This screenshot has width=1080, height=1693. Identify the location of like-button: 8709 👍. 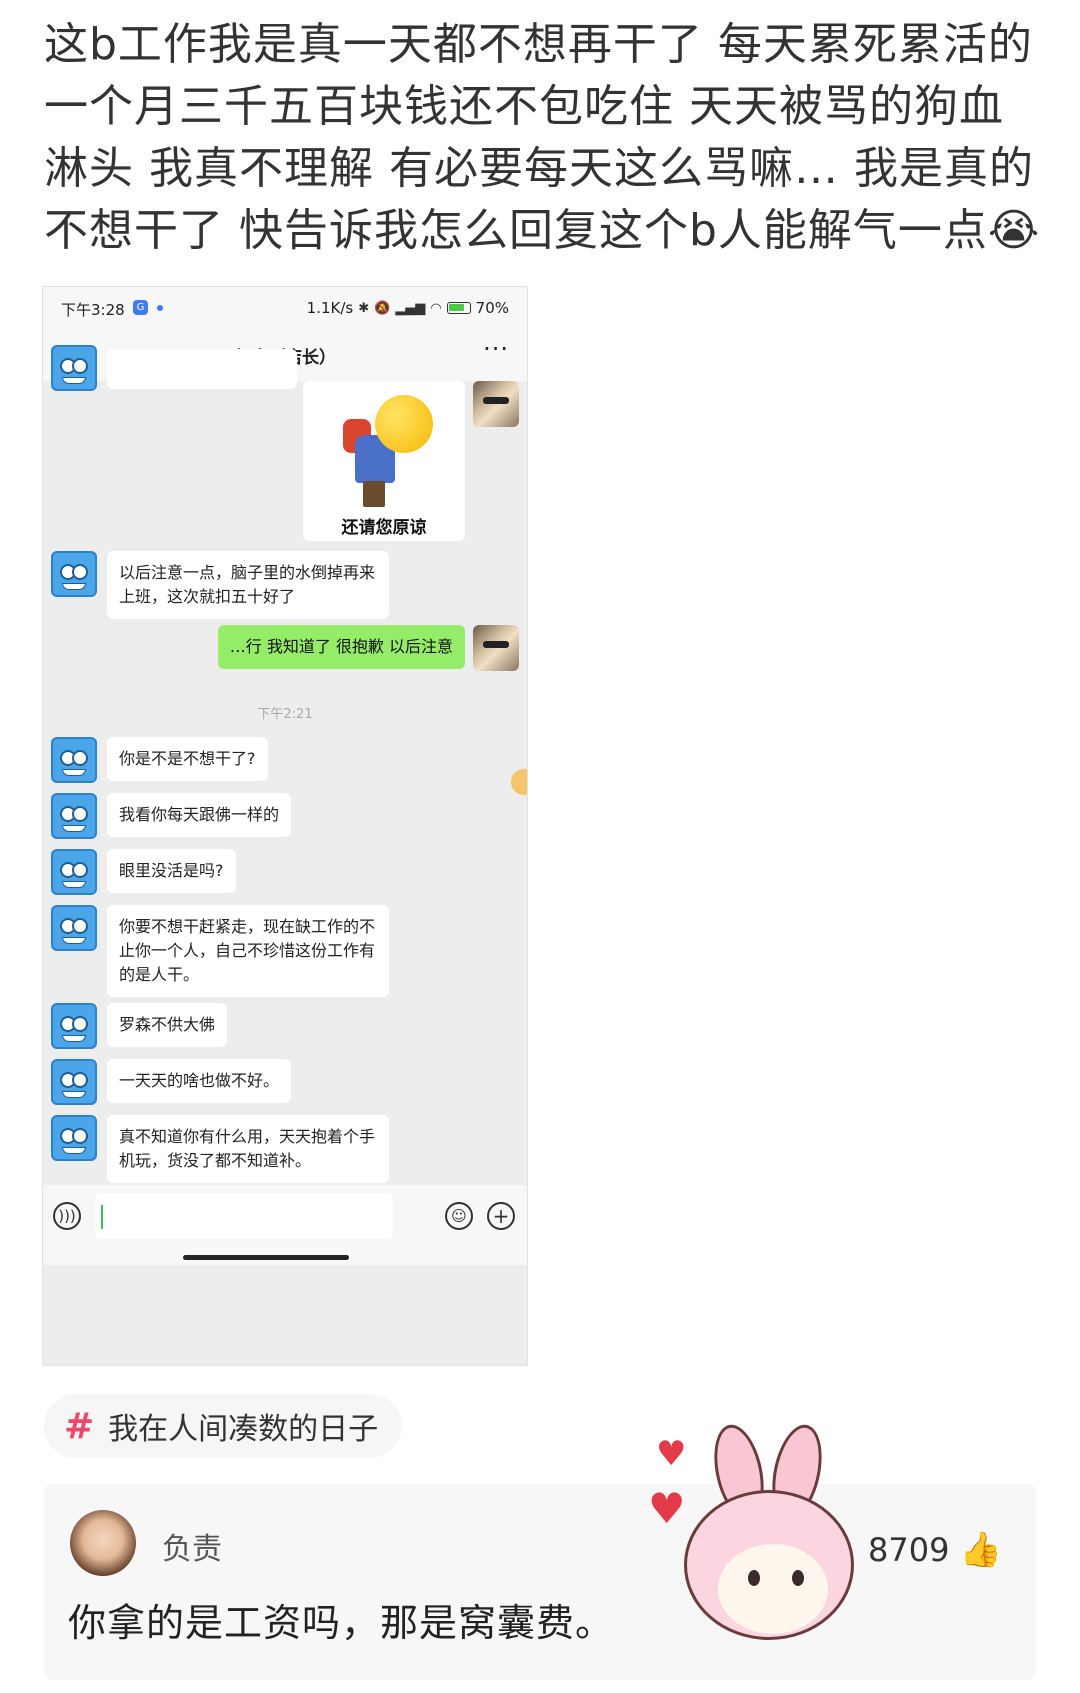
(935, 1550).